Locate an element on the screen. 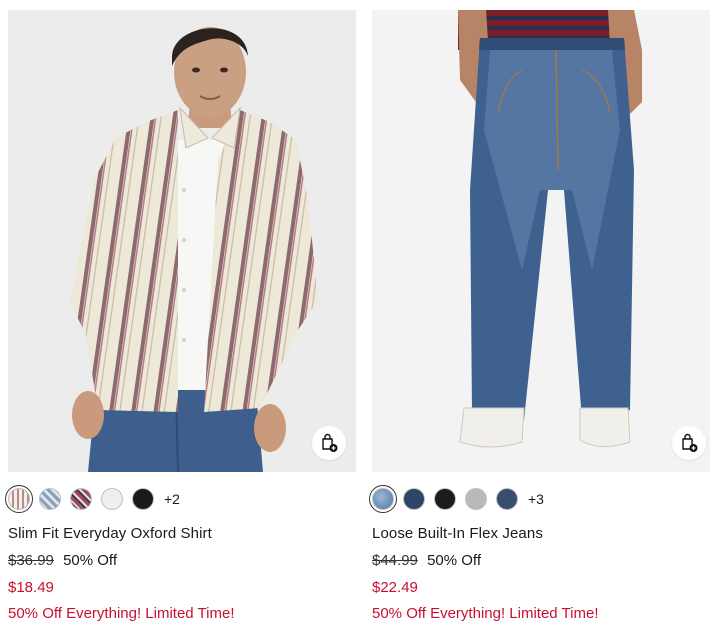  color-swatches: +2 is located at coordinates (180, 499).